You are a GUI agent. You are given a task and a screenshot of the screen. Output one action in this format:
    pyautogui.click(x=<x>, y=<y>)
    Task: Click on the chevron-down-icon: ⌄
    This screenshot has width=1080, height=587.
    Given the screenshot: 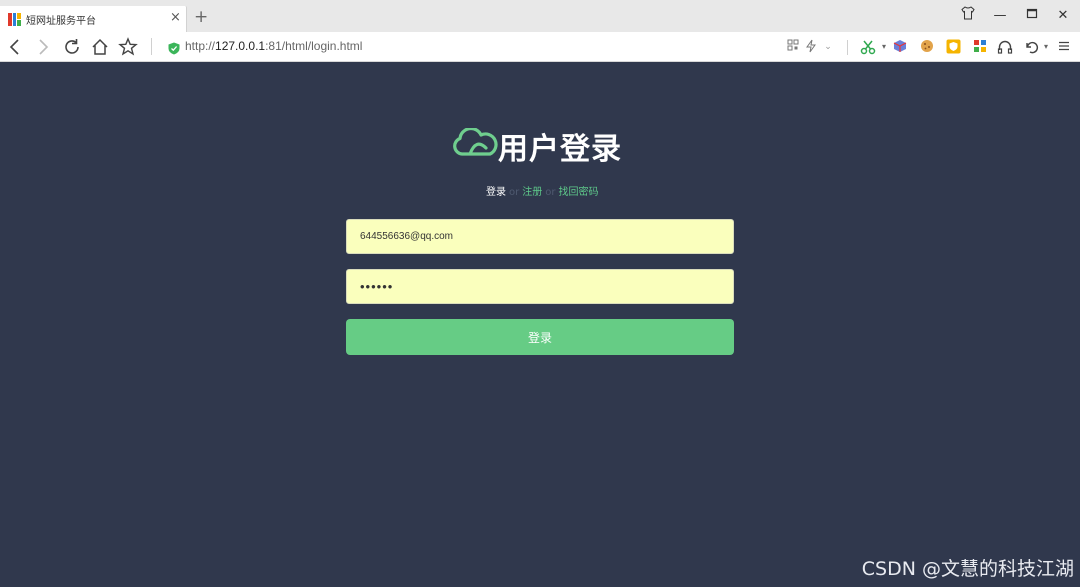 What is the action you would take?
    pyautogui.click(x=828, y=47)
    